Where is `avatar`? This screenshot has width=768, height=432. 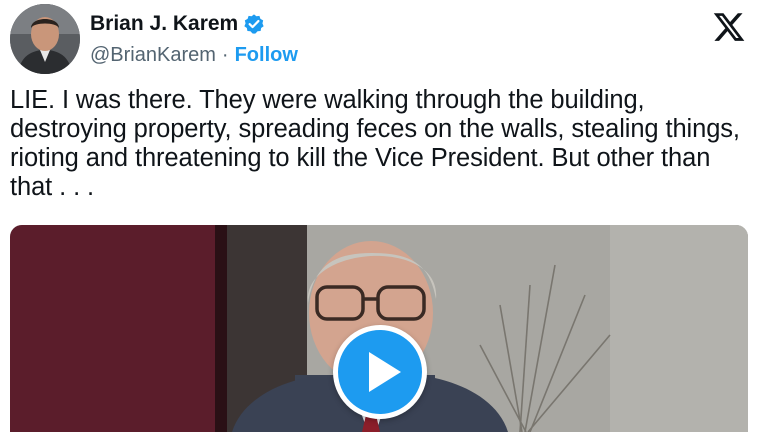
avatar is located at coordinates (45, 39).